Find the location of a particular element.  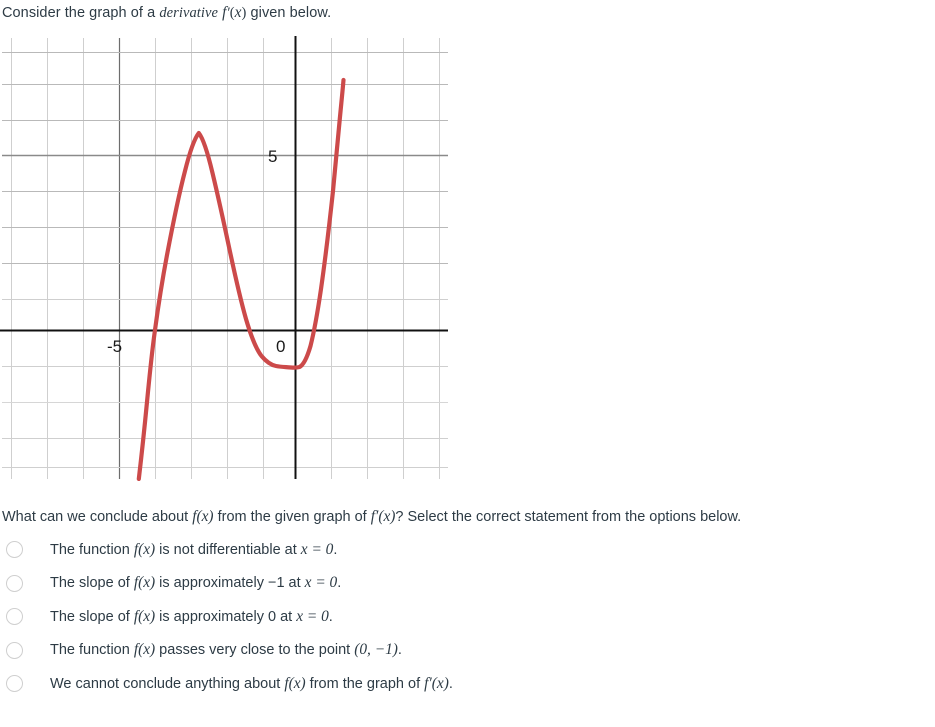

option-3-math2: (0, −1) is located at coordinates (376, 650).